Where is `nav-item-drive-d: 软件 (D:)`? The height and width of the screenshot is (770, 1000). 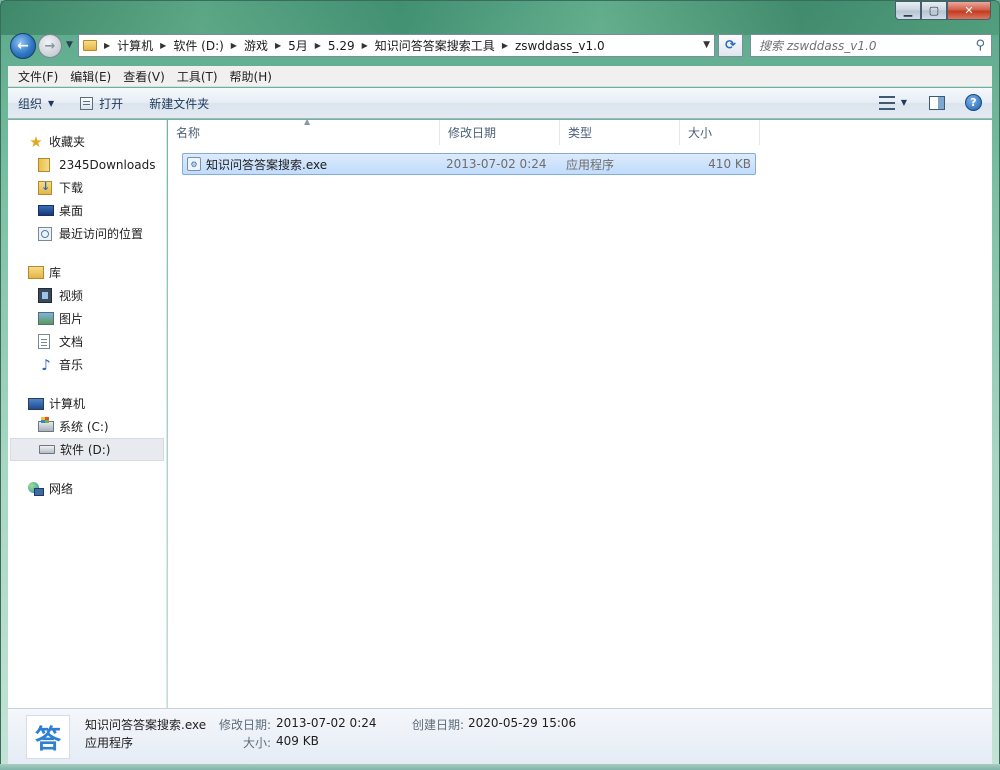
nav-item-drive-d: 软件 (D:) is located at coordinates (87, 449).